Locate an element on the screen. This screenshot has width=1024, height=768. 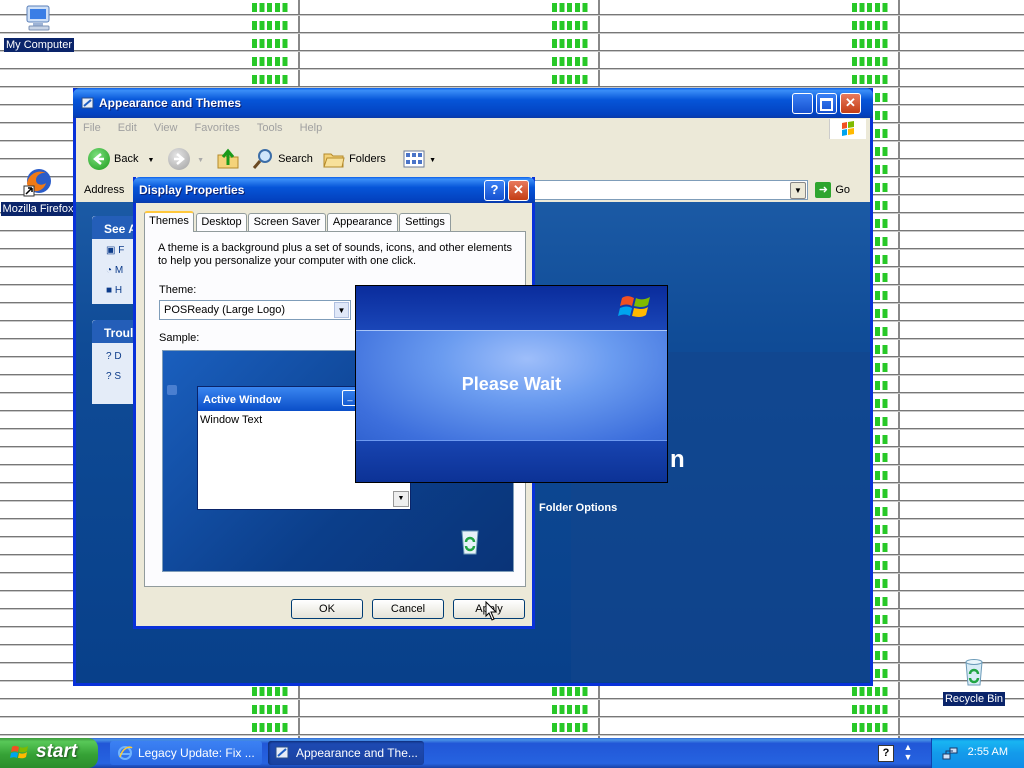
up-folder-icon is located at coordinates (228, 158).